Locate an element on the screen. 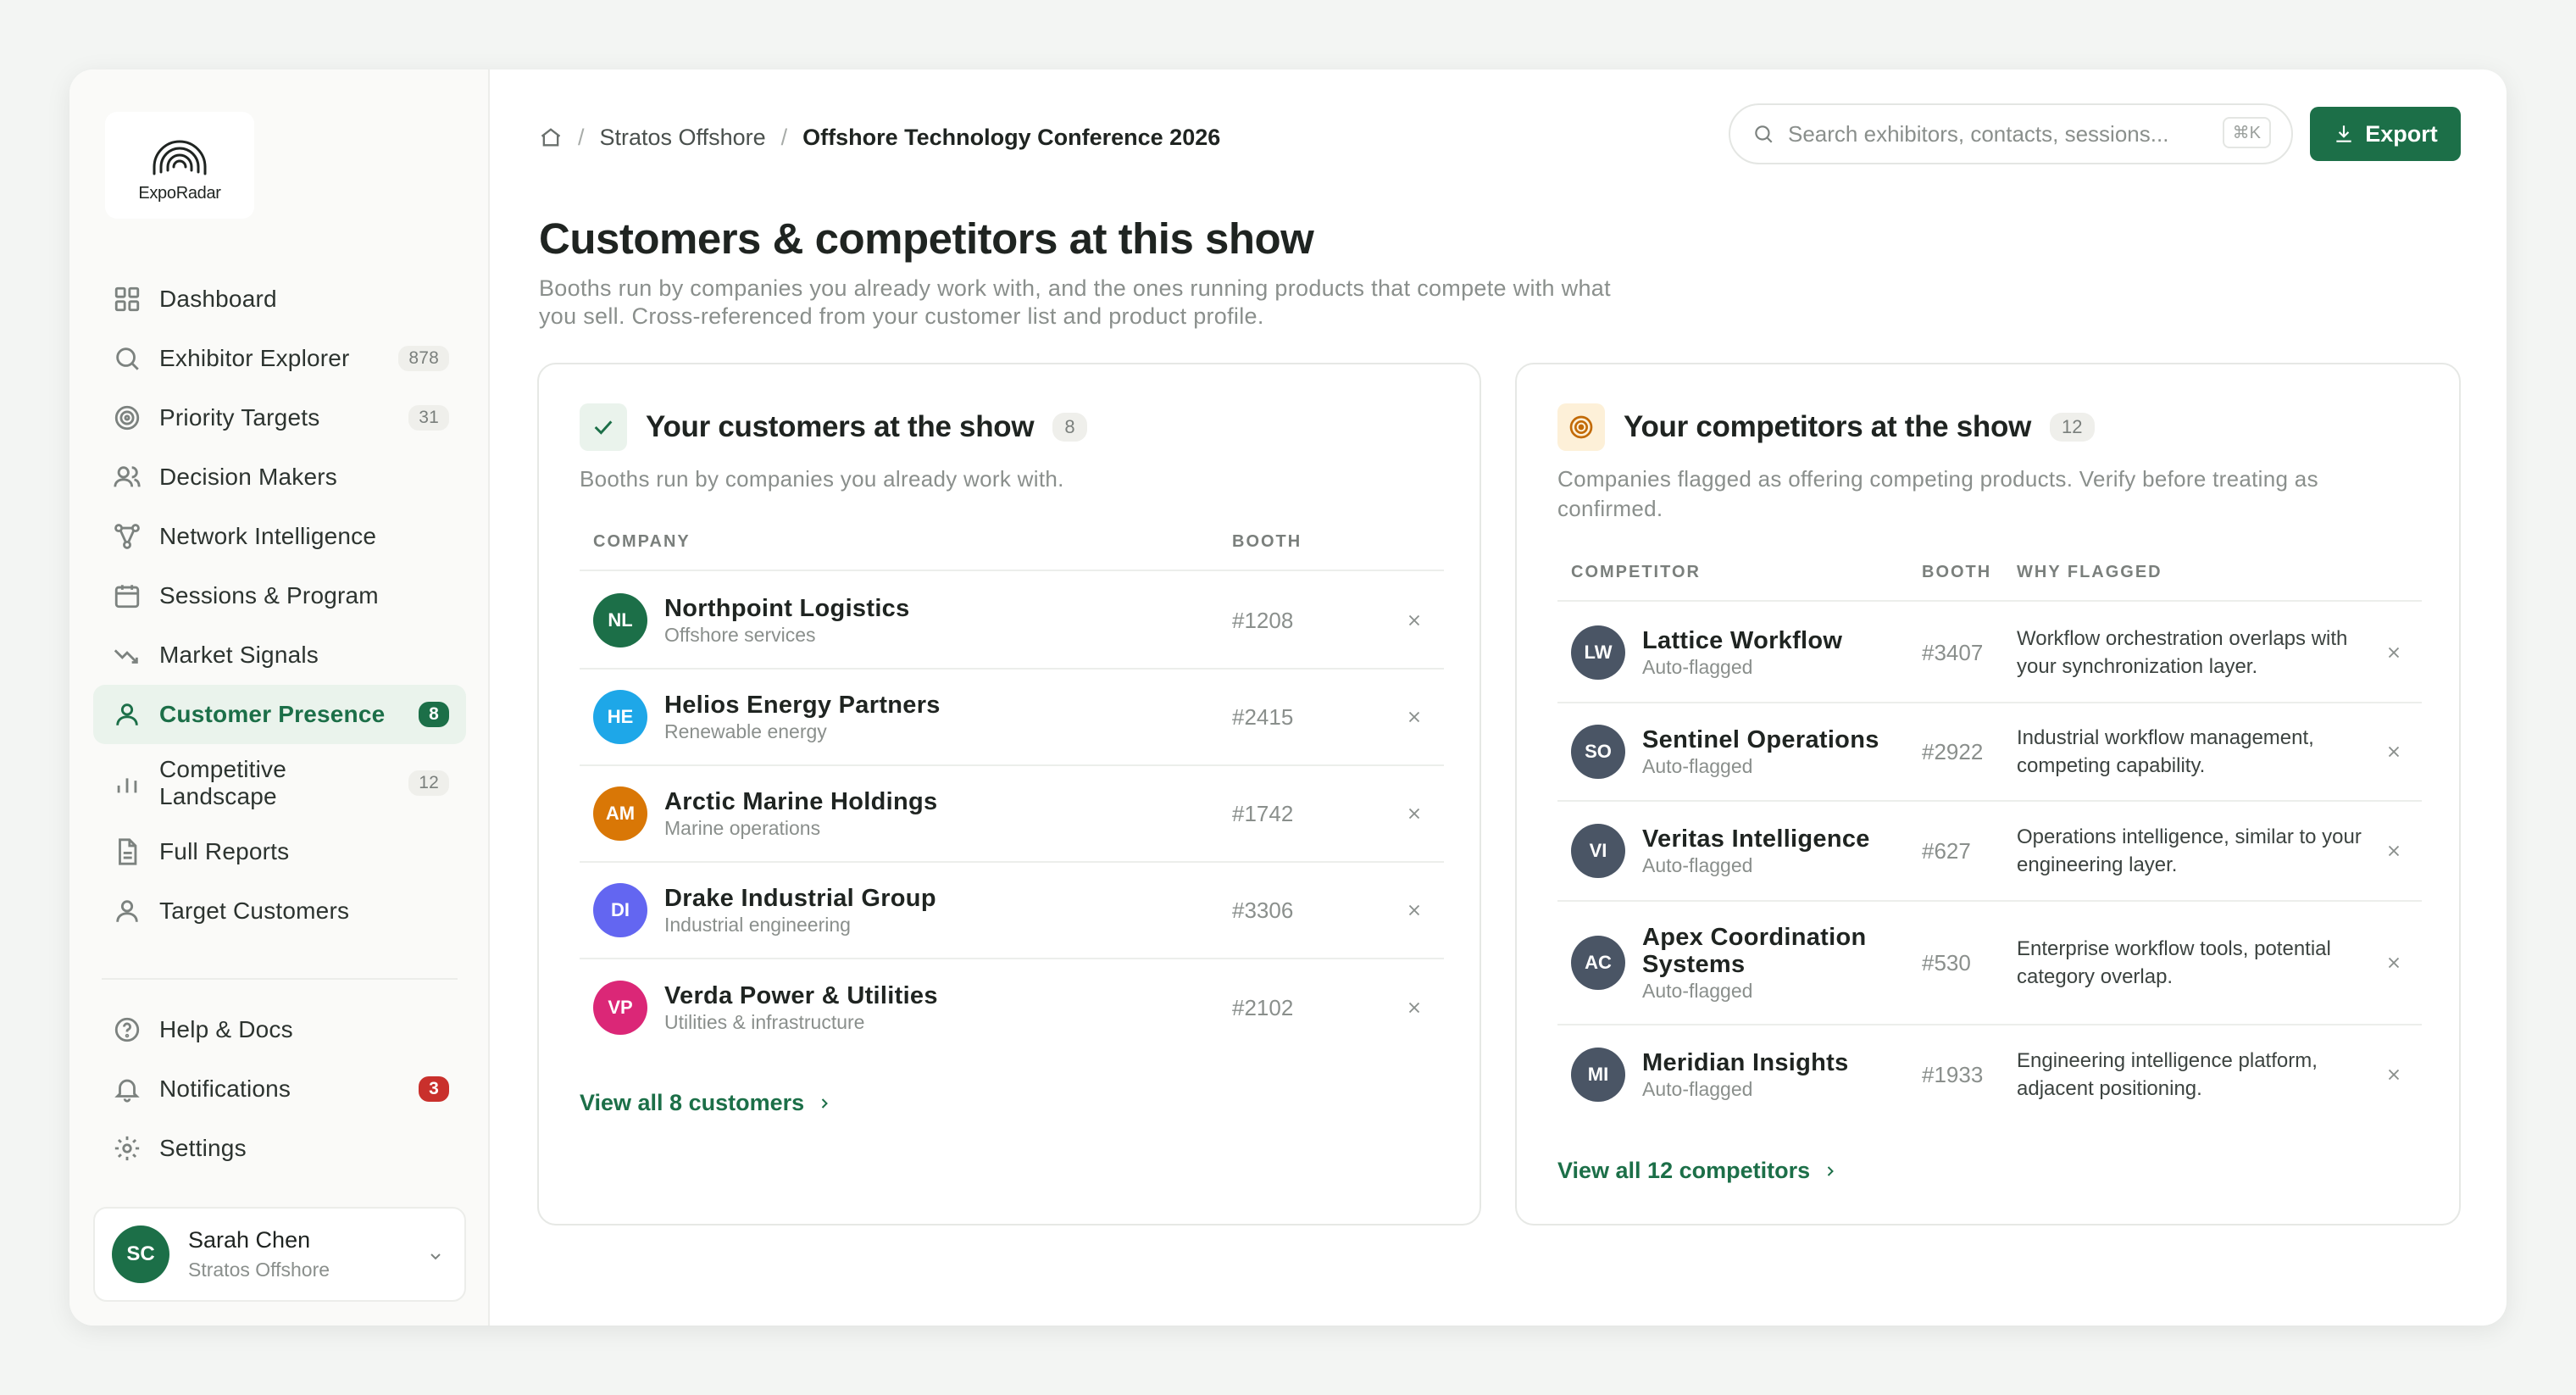 This screenshot has height=1395, width=2576. competitor-name: Apex Coordination Systems is located at coordinates (1765, 951).